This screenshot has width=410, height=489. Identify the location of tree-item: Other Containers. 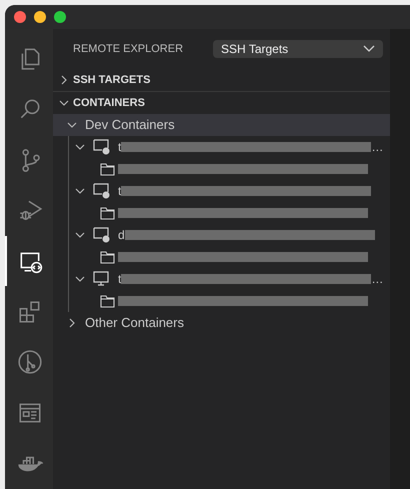
(221, 323).